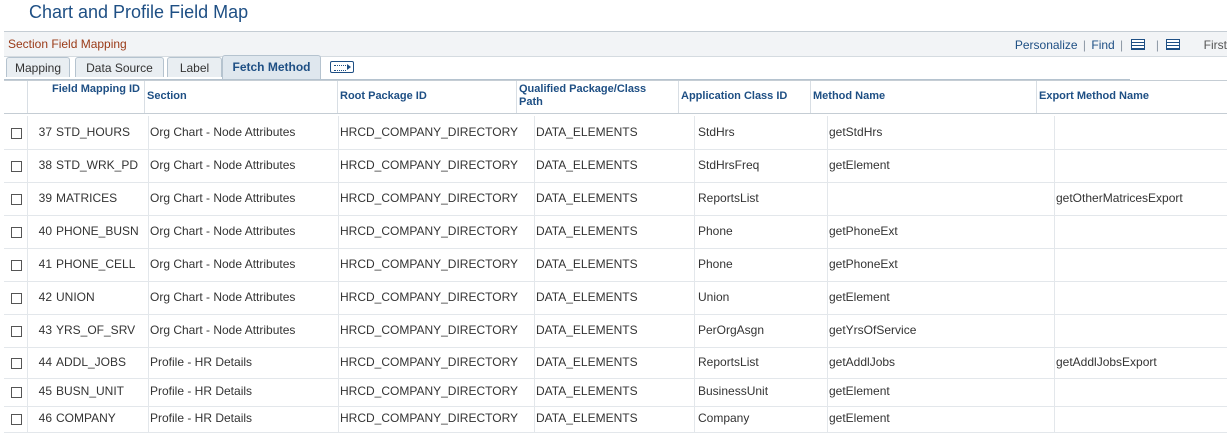  I want to click on col-app-class-id: Application Class ID, so click(734, 96).